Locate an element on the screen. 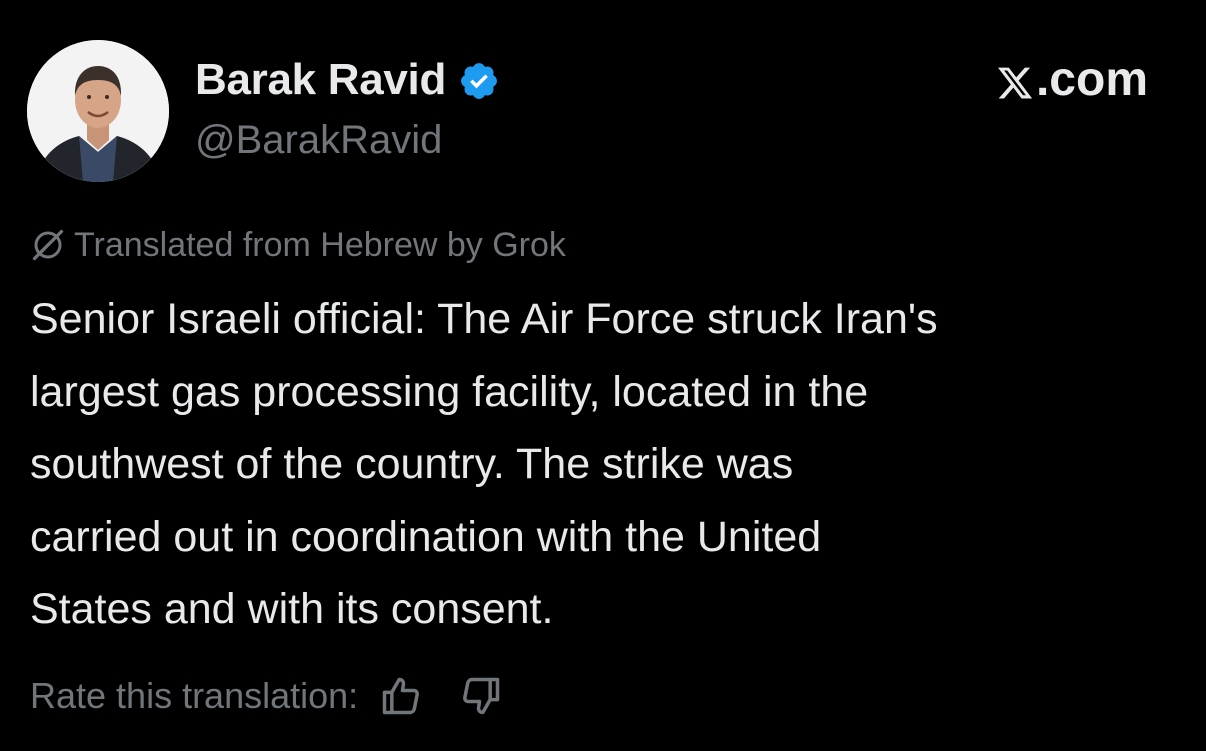 Image resolution: width=1206 pixels, height=751 pixels. avatar-photo is located at coordinates (98, 111).